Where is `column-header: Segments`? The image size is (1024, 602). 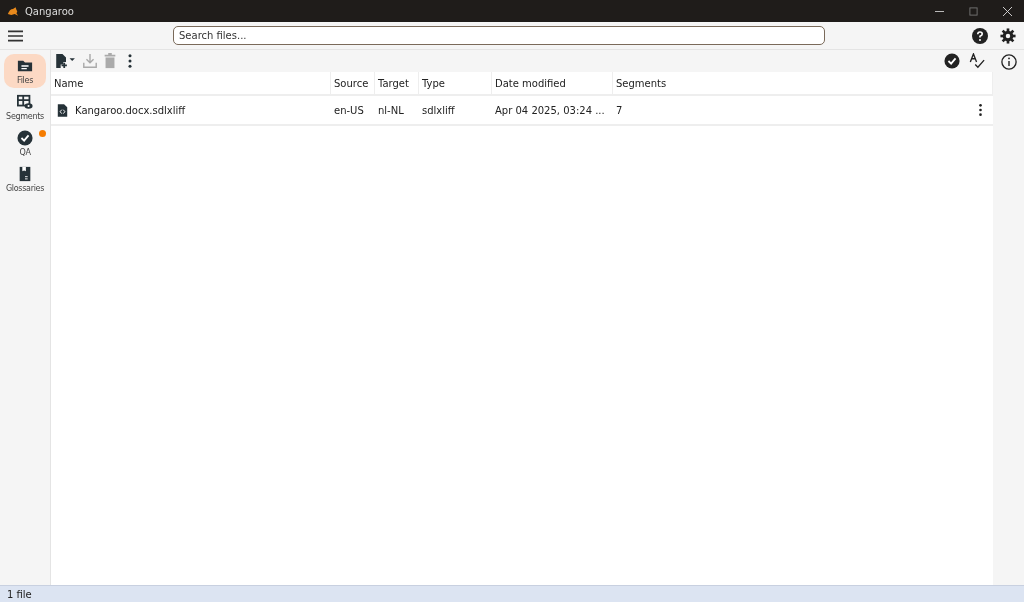 column-header: Segments is located at coordinates (803, 83).